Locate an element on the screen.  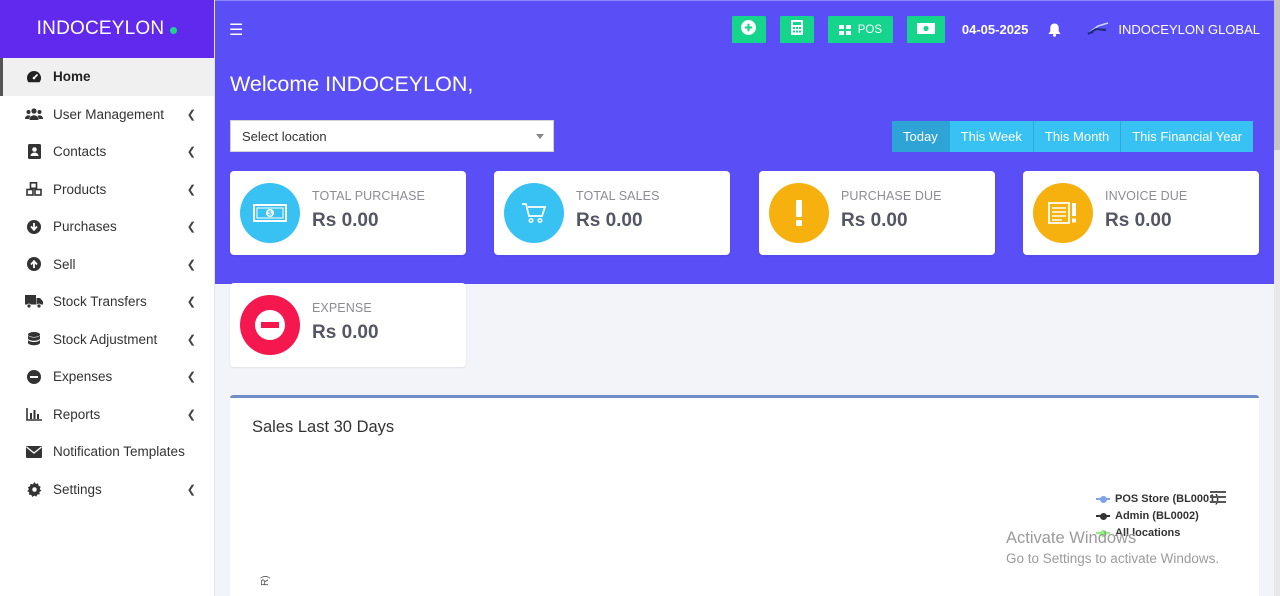
scrollbar-thumb is located at coordinates (1277, 75).